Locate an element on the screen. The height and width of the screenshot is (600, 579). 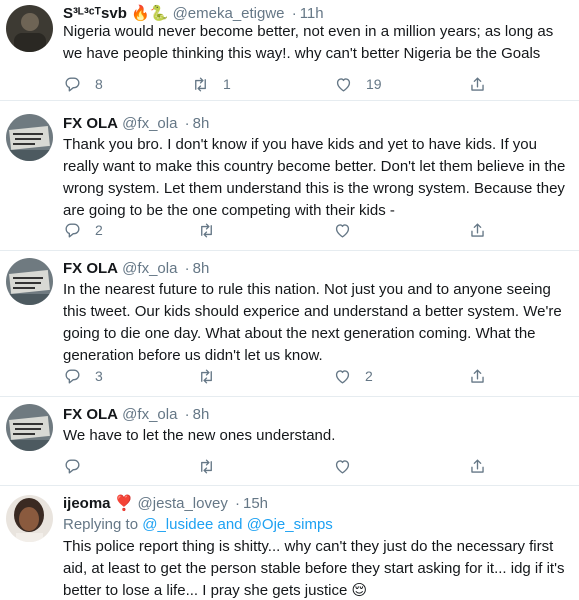
mention-link: @_lusidee is located at coordinates (177, 524).